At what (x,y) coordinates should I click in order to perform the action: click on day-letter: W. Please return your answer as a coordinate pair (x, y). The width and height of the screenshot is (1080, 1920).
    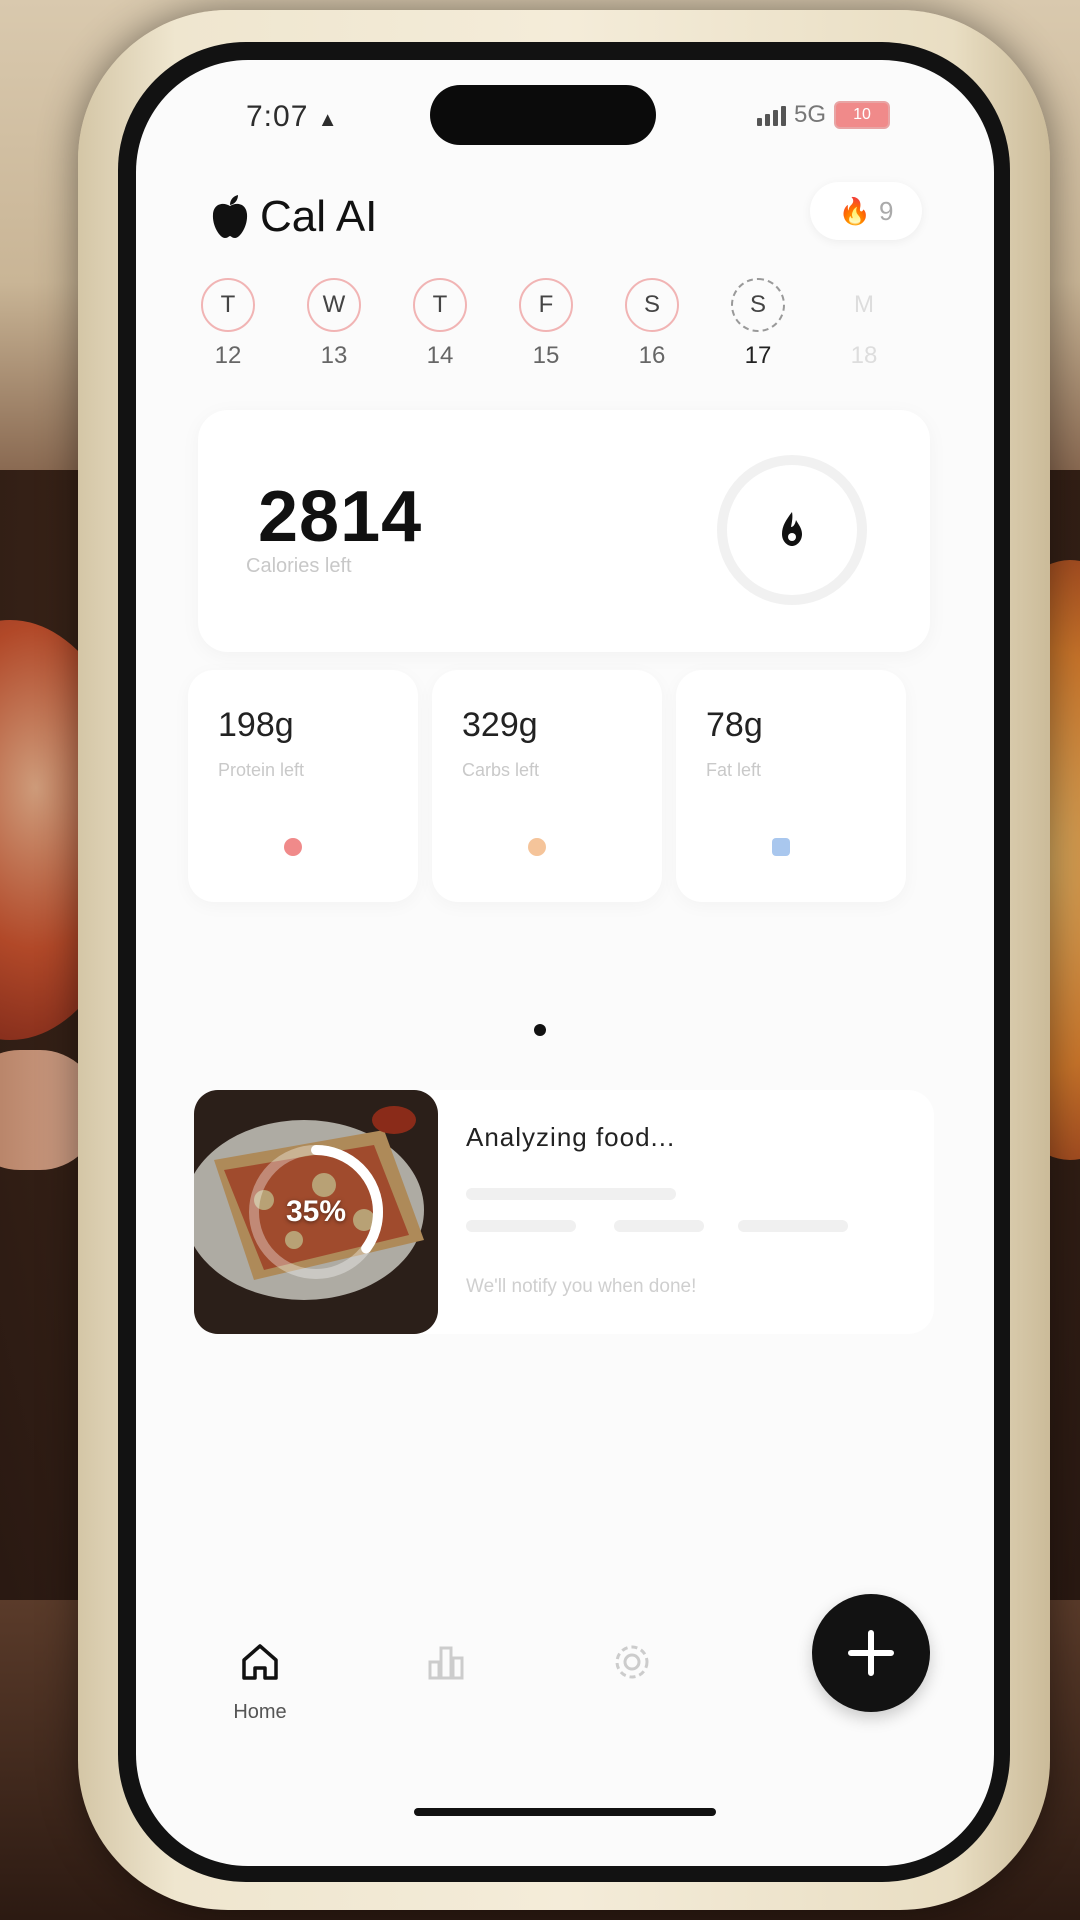
    Looking at the image, I should click on (334, 305).